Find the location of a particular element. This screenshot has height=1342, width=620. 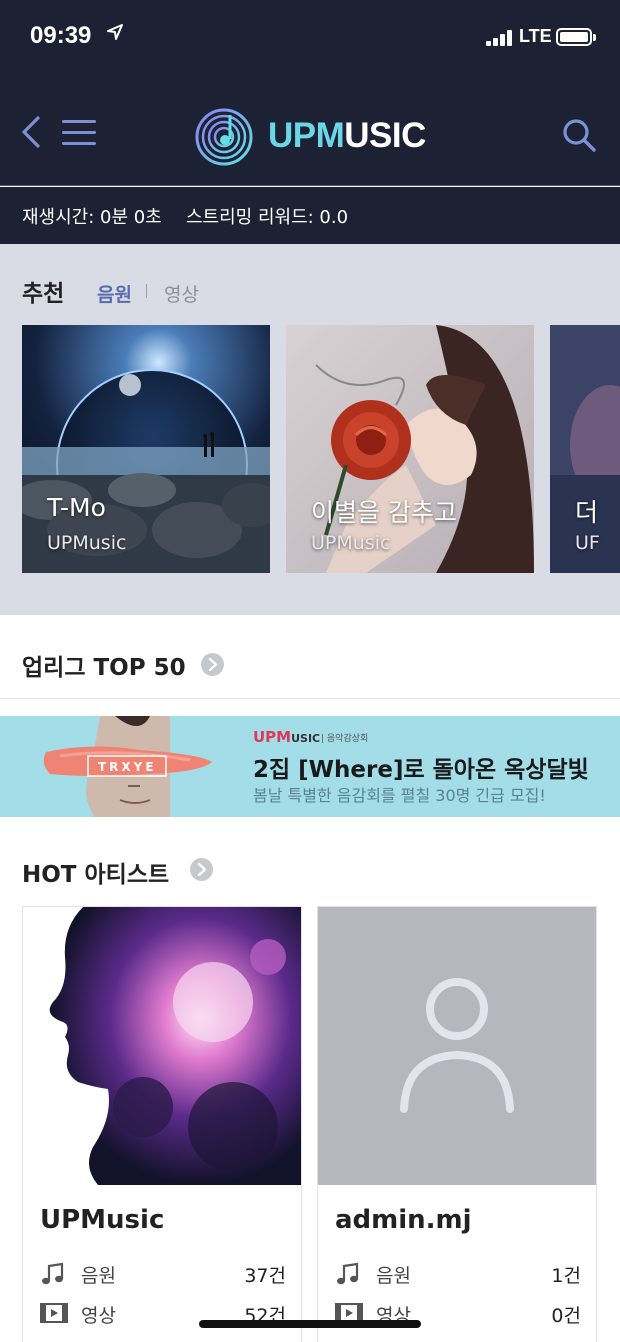

banner-tag-text: 음악감상회 is located at coordinates (347, 739).